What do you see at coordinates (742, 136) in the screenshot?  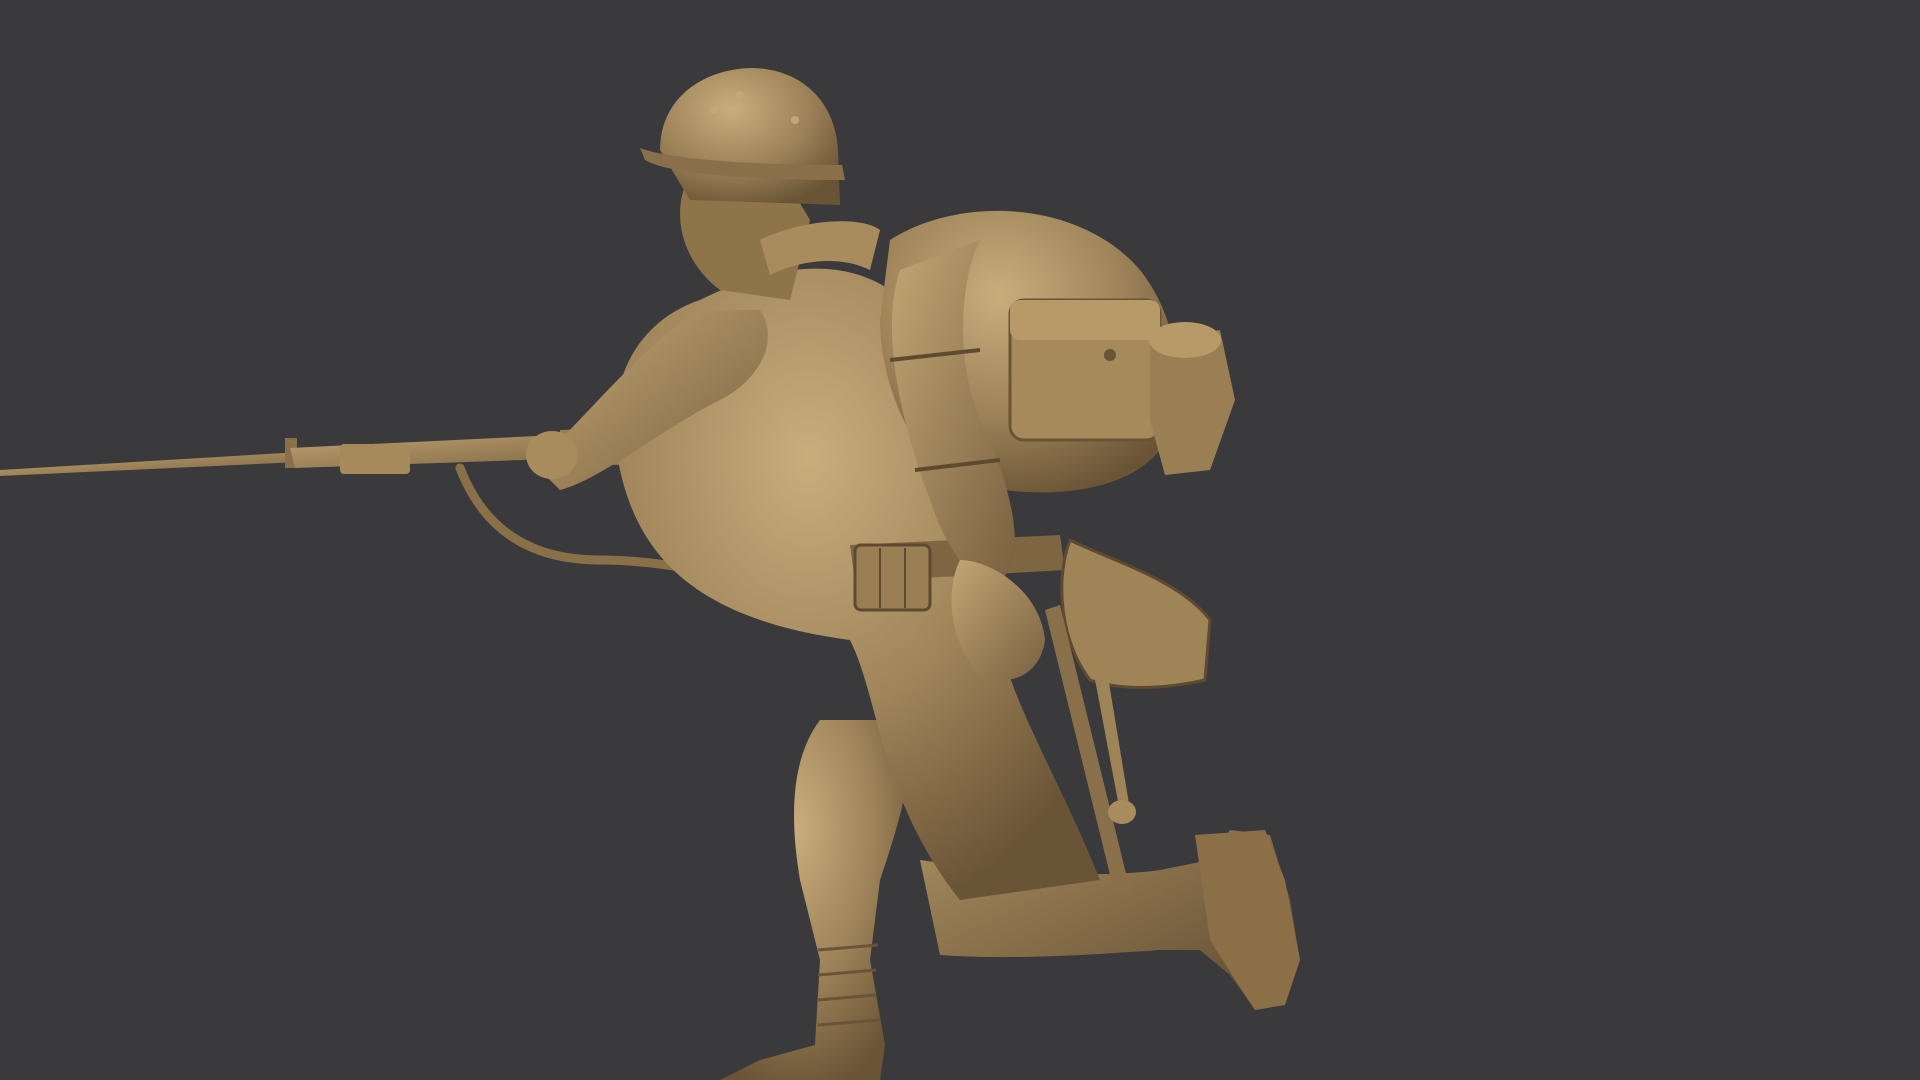 I see `helmet` at bounding box center [742, 136].